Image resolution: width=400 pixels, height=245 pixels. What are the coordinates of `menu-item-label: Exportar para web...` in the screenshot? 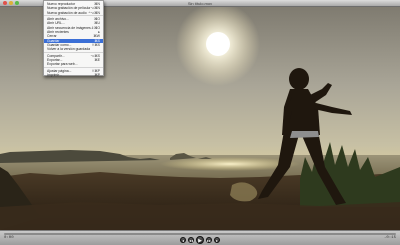 It's located at (62, 64).